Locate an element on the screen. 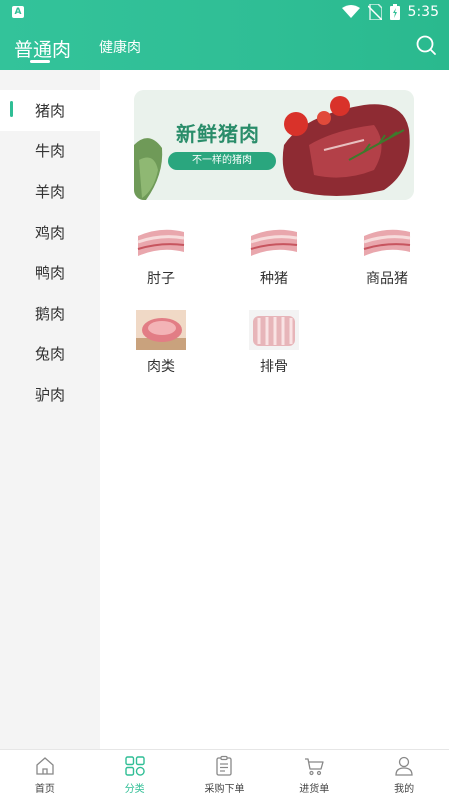 Image resolution: width=449 pixels, height=800 pixels. category-item-ribs: 排骨 is located at coordinates (274, 343).